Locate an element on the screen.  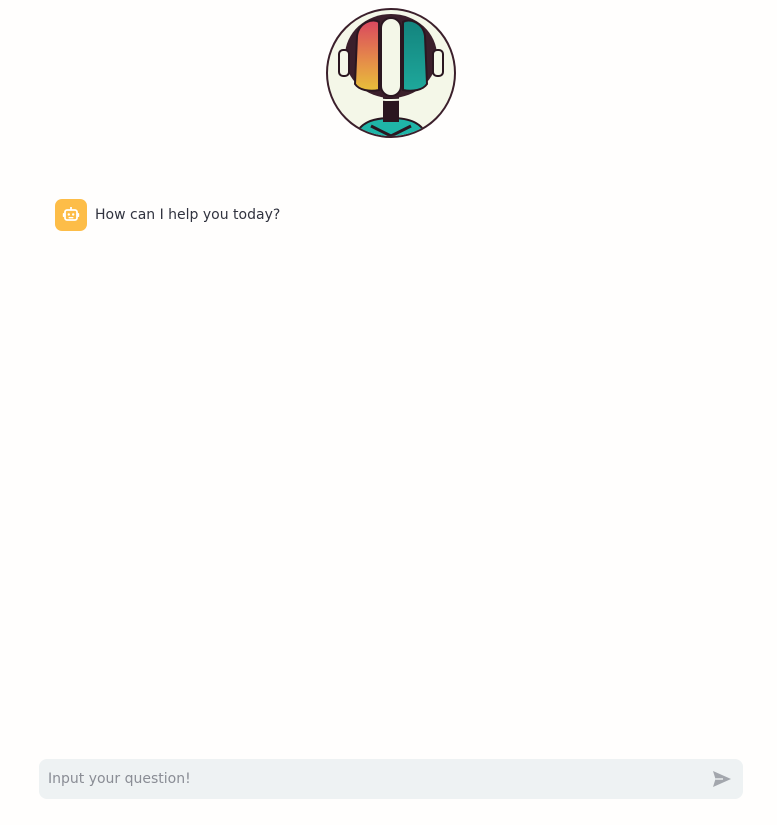
assistant-avatar is located at coordinates (71, 215).